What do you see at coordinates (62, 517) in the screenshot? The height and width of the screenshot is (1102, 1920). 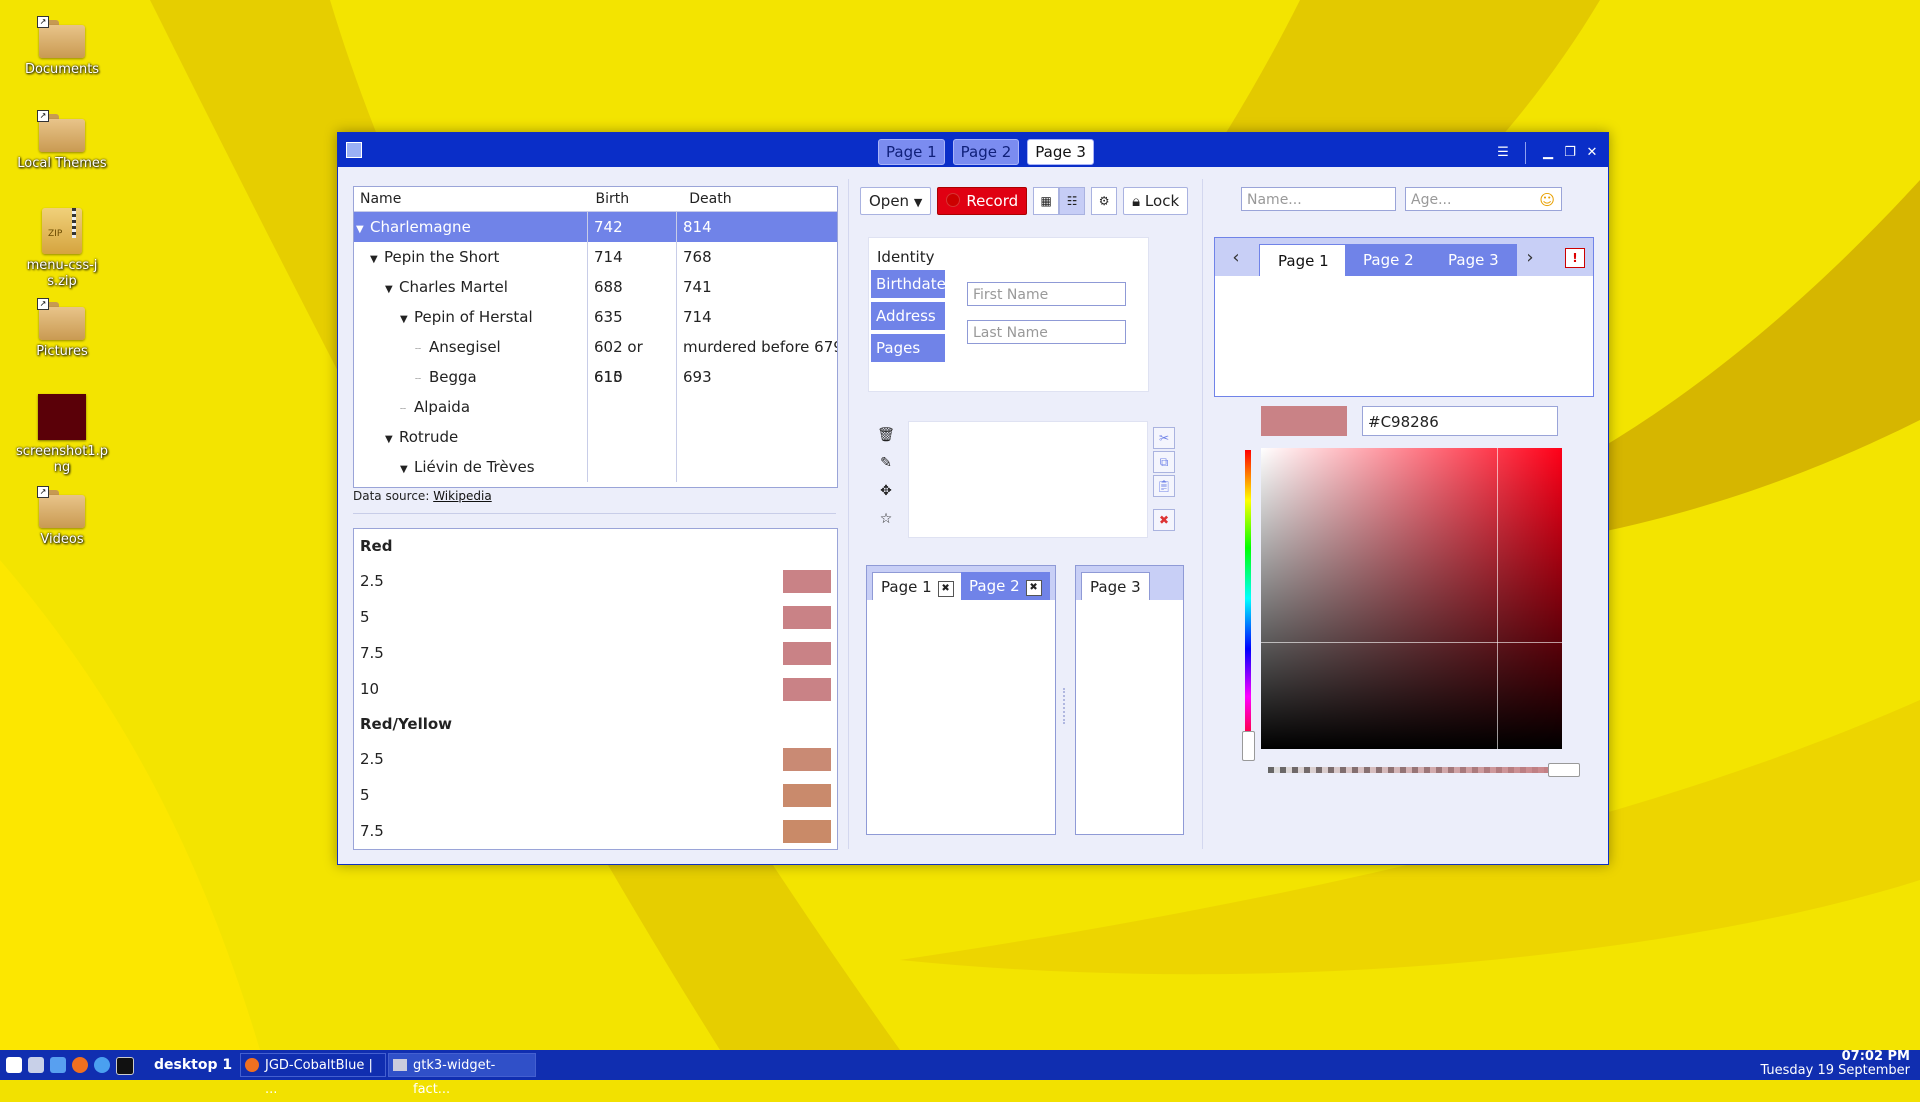 I see `desktop-icon-videos: ↗ Videos` at bounding box center [62, 517].